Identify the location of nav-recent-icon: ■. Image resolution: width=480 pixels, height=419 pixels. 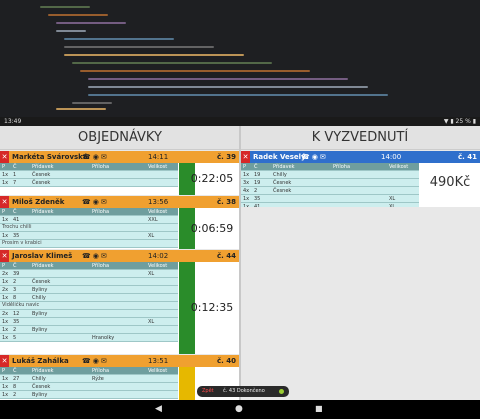
(319, 408).